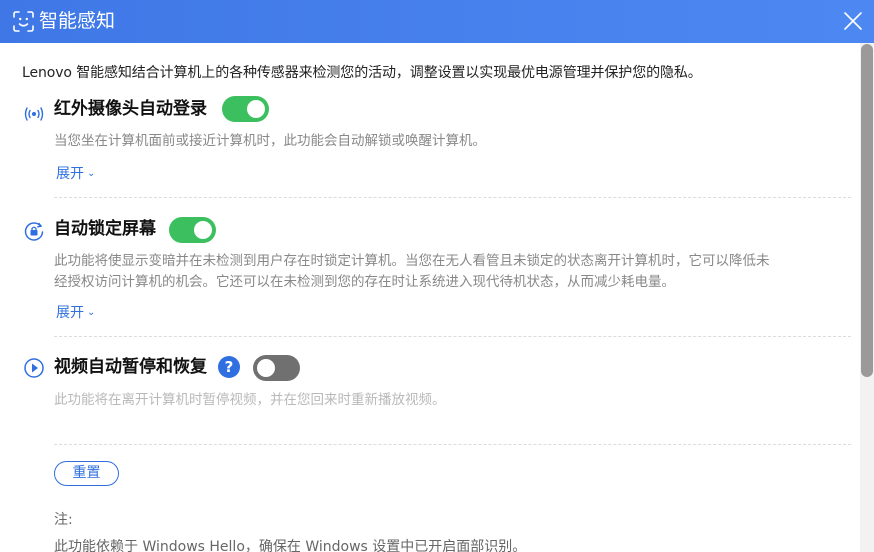 Image resolution: width=874 pixels, height=552 pixels. Describe the element at coordinates (437, 21) in the screenshot. I see `title-bar: 智能感知` at that location.